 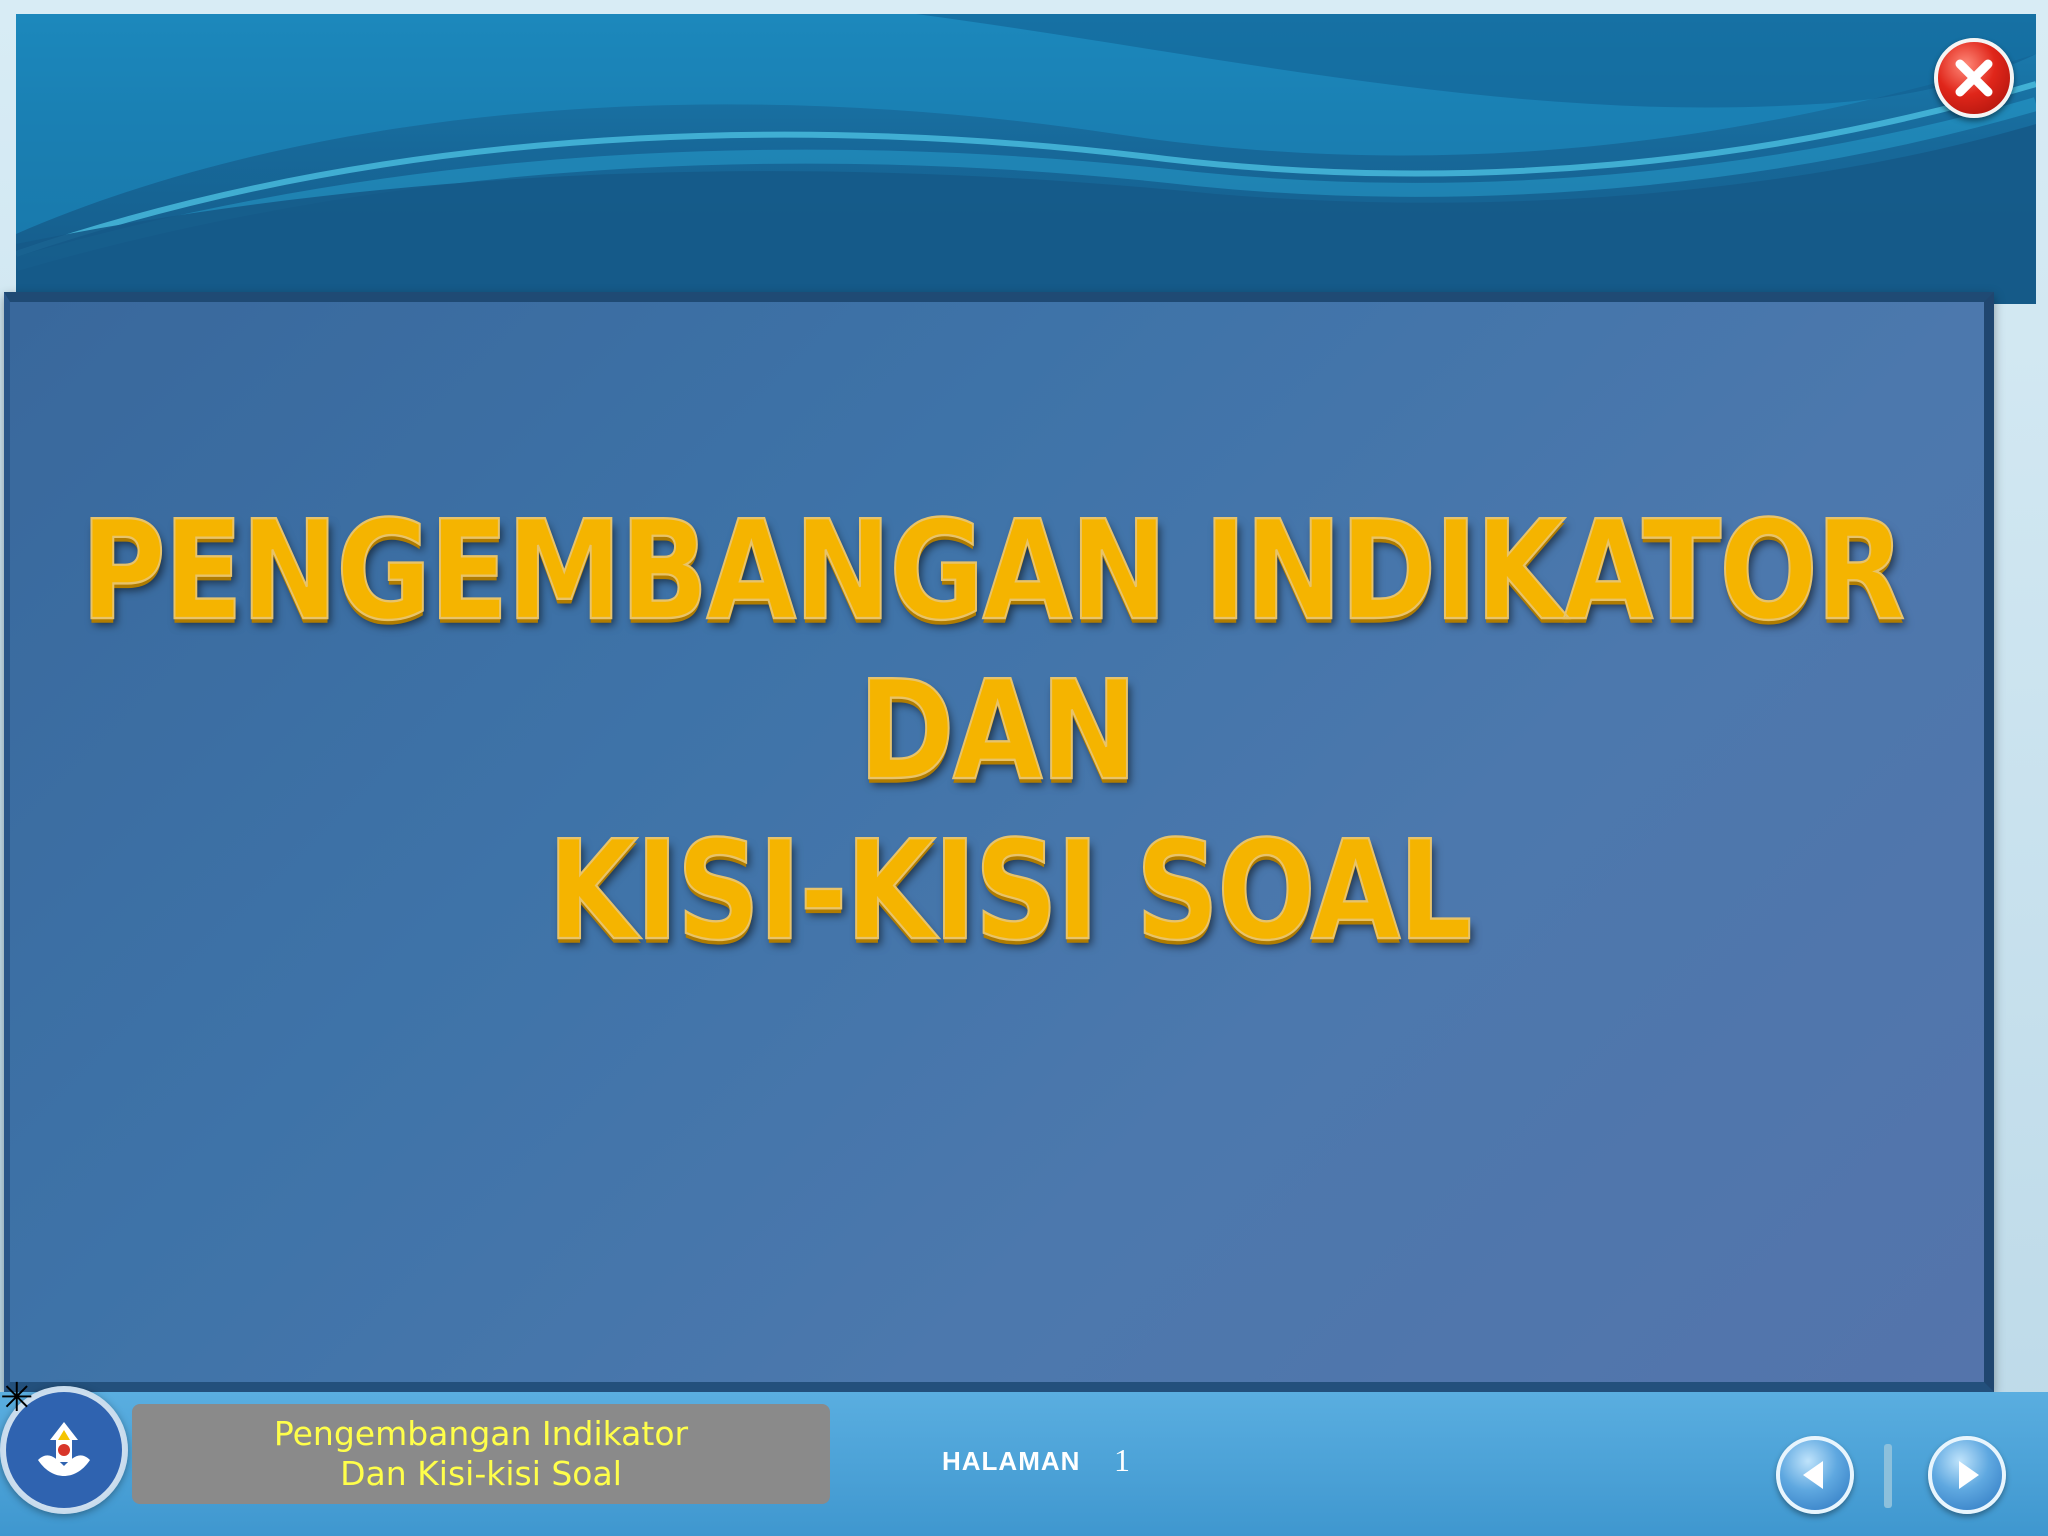 I want to click on next-page-button, so click(x=1967, y=1475).